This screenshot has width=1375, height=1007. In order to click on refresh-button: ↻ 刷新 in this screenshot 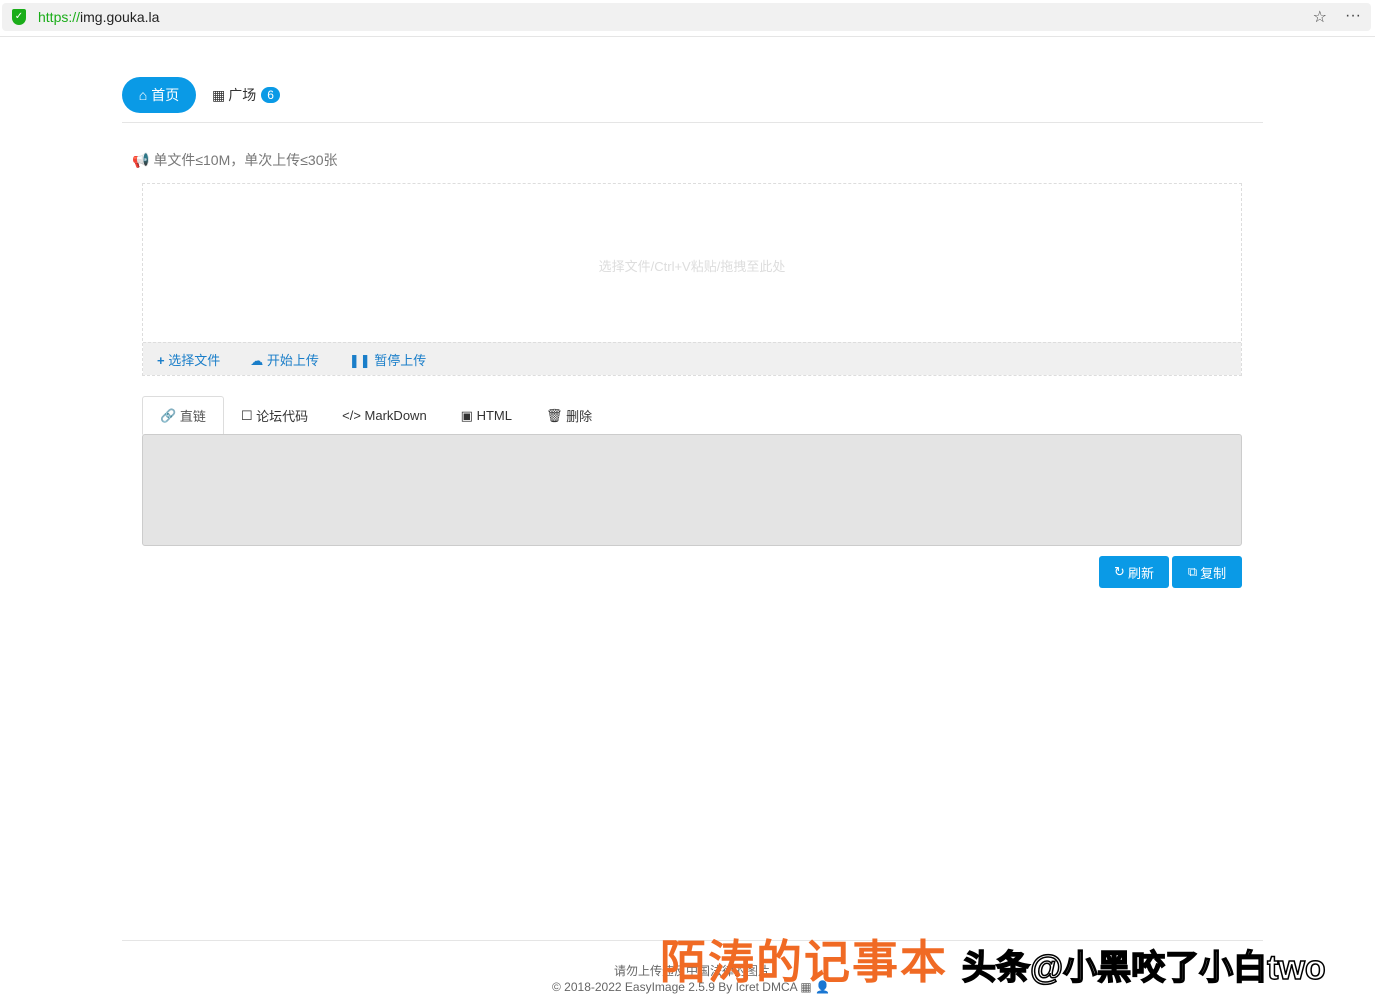, I will do `click(1134, 572)`.